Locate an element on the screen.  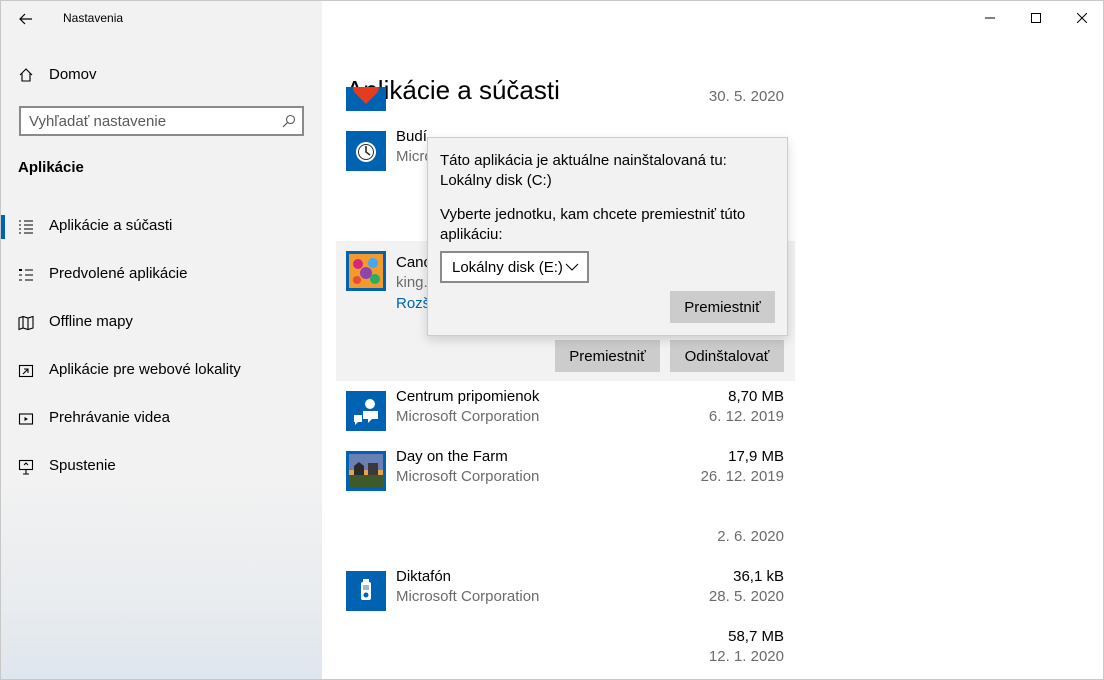
voice-recorder-icon is located at coordinates (366, 591).